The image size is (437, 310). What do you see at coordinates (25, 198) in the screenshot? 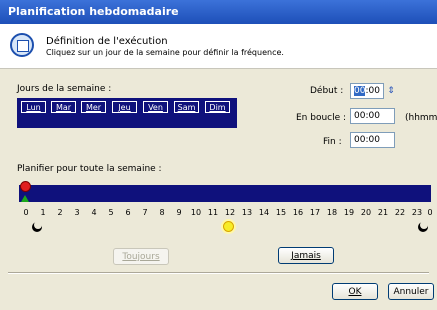
I see `green-marker-icon` at bounding box center [25, 198].